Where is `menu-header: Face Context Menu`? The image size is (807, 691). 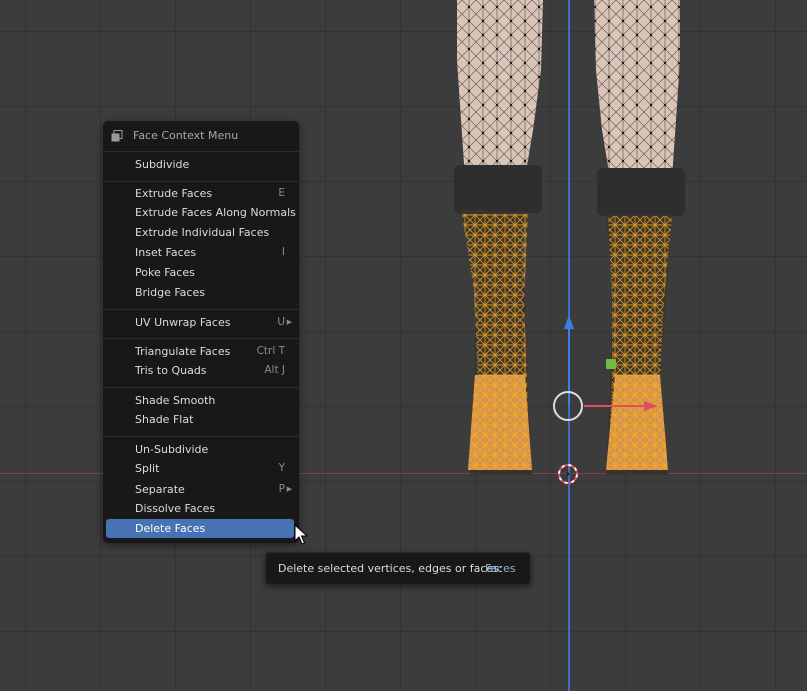
menu-header: Face Context Menu is located at coordinates (201, 136).